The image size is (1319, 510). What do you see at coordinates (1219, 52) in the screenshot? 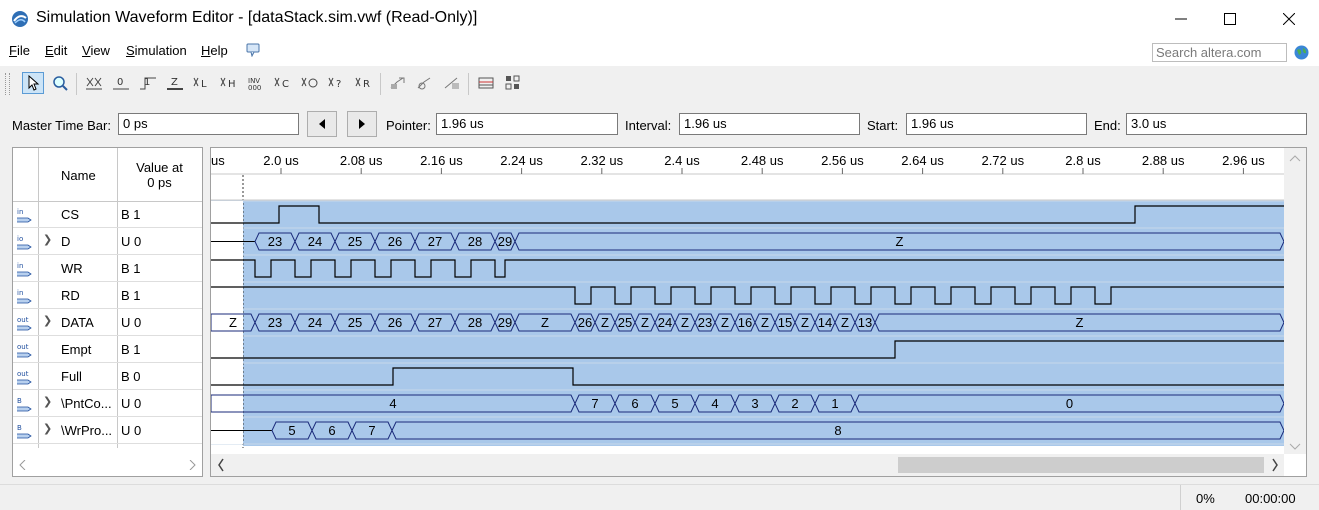
I see `search-input: Search altera.com` at bounding box center [1219, 52].